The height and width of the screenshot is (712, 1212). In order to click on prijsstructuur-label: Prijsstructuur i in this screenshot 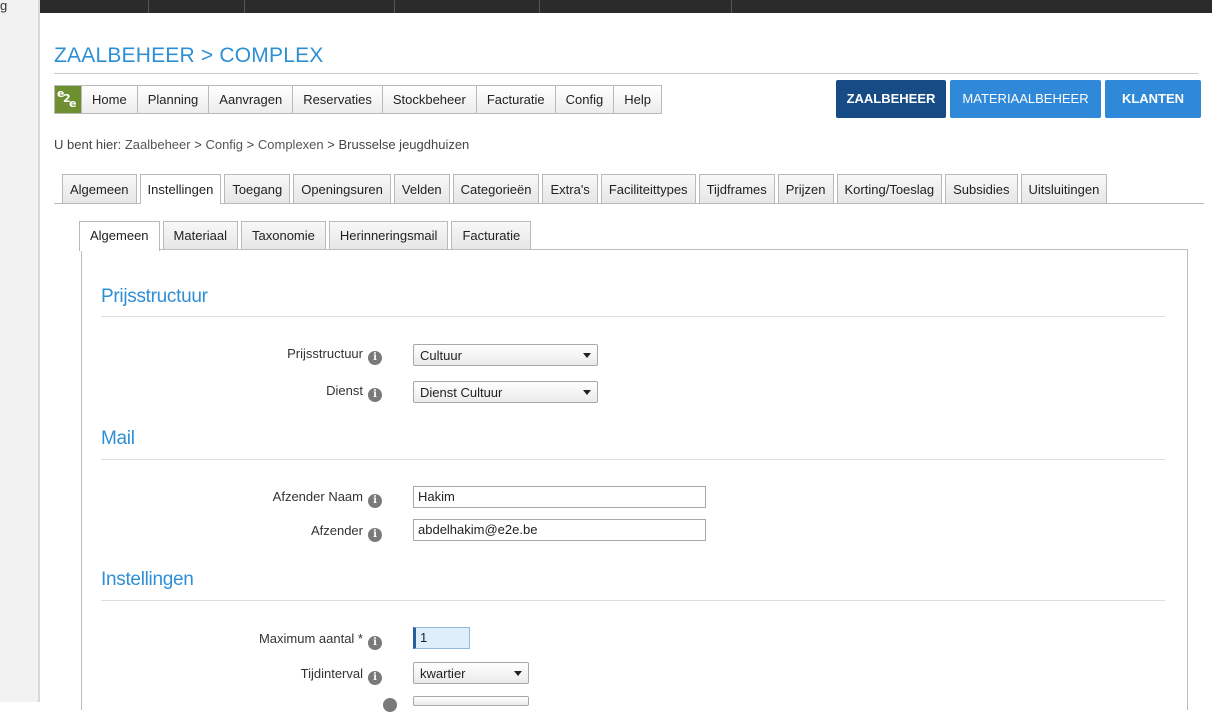, I will do `click(334, 355)`.